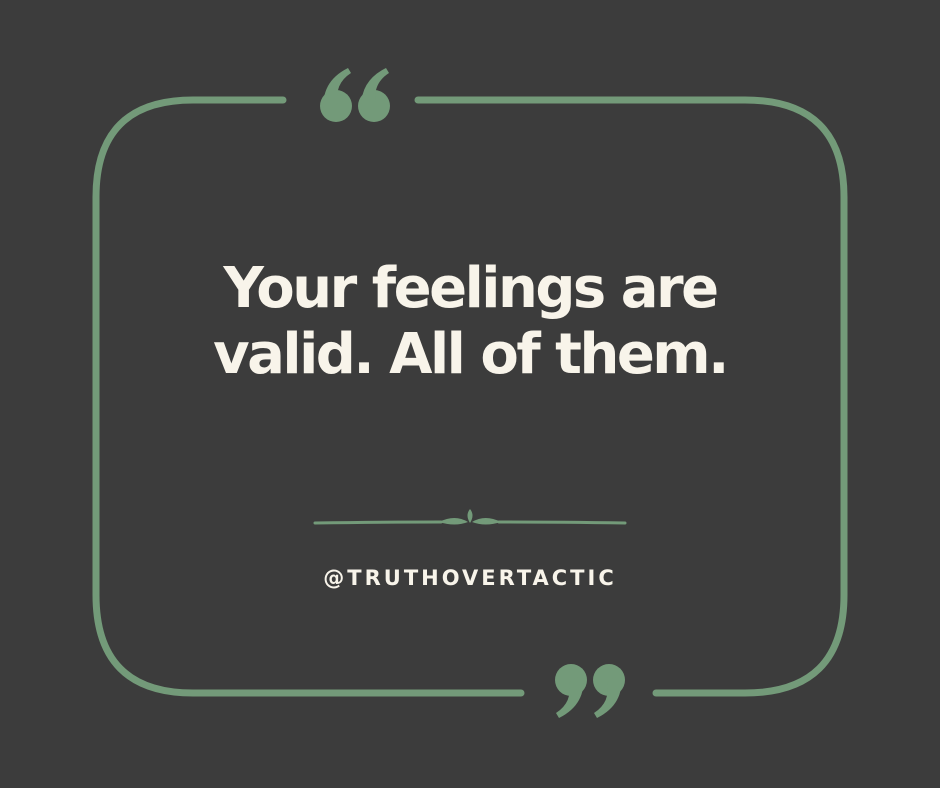  I want to click on leaf-ornament-icon, so click(470, 517).